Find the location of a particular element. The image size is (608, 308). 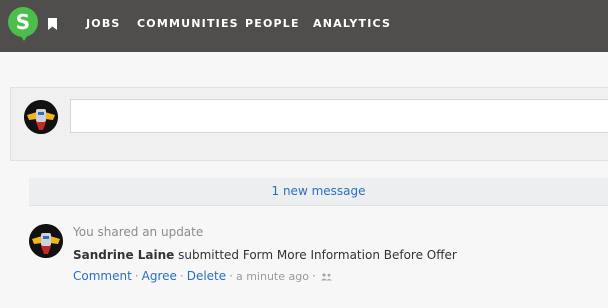

feed-actor-name: Sandrine Laine is located at coordinates (123, 255).